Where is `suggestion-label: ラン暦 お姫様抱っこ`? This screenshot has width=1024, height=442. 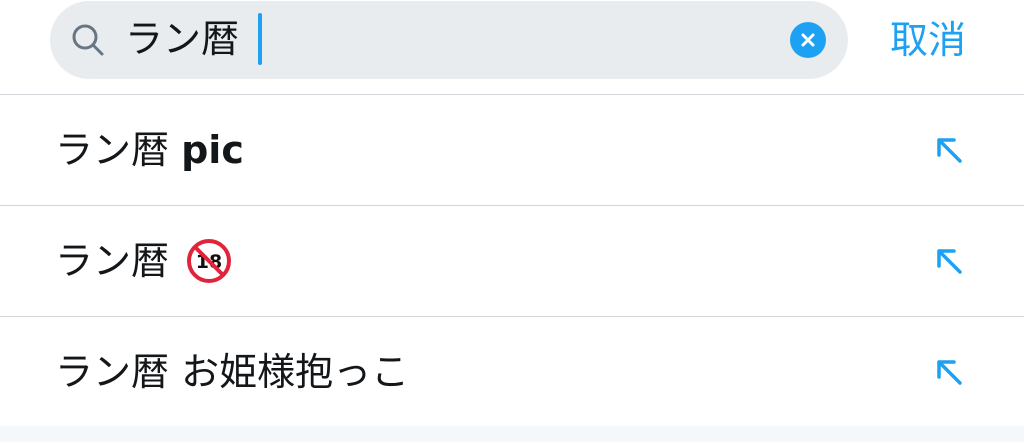 suggestion-label: ラン暦 お姫様抱っこ is located at coordinates (232, 372).